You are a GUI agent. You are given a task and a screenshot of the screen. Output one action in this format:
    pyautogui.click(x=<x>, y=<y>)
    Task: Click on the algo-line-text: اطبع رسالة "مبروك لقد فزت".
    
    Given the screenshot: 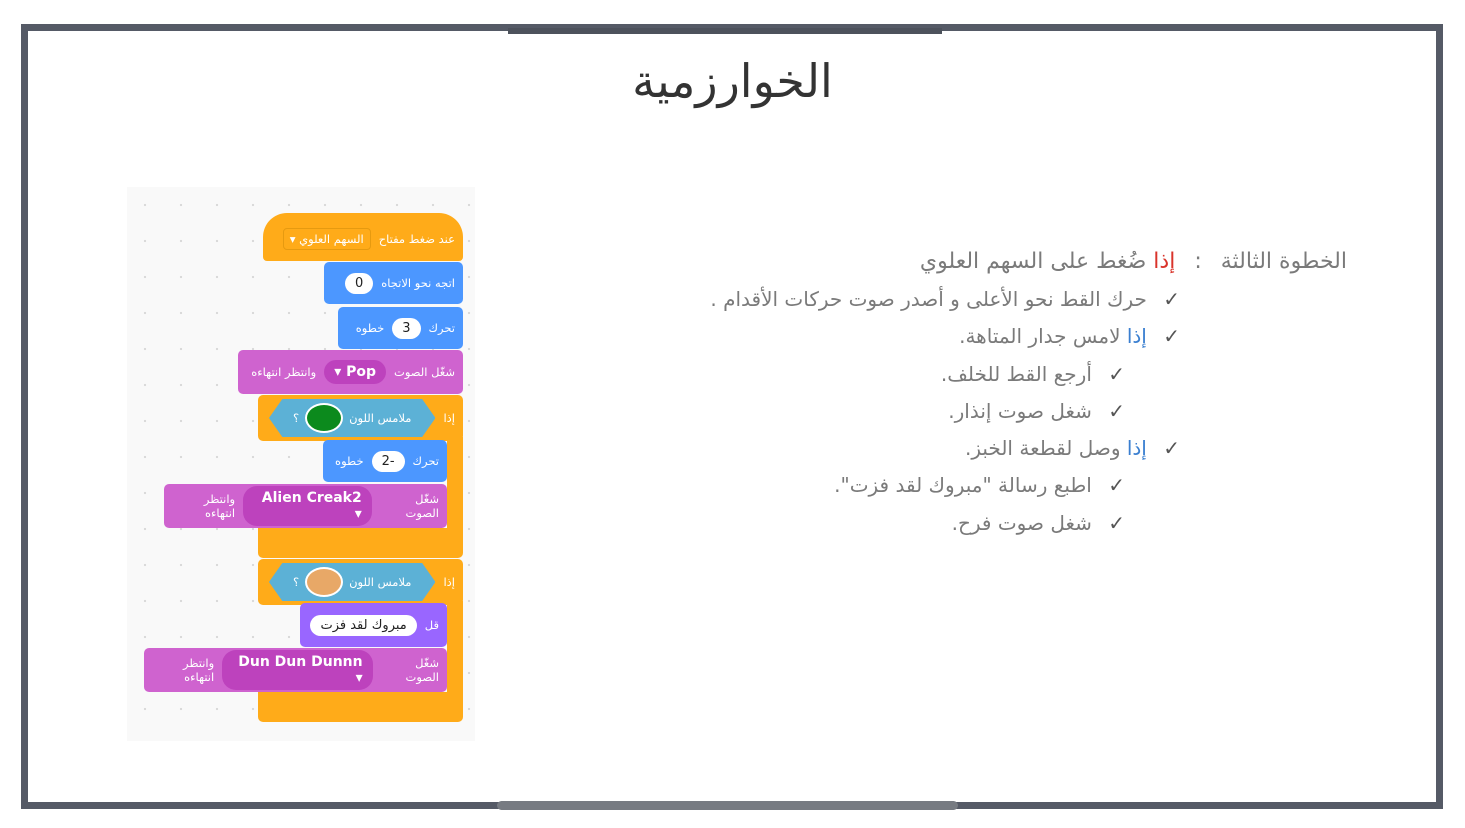 What is the action you would take?
    pyautogui.click(x=963, y=485)
    